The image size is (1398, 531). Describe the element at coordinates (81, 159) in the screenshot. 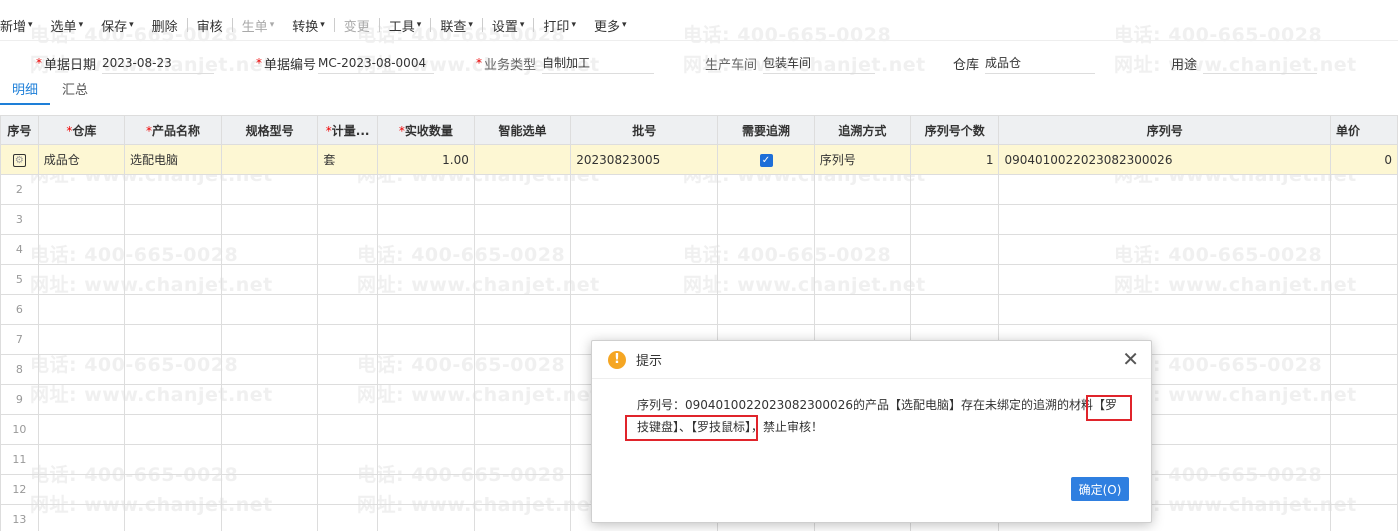

I see `cell-warehouse: 成品仓` at that location.